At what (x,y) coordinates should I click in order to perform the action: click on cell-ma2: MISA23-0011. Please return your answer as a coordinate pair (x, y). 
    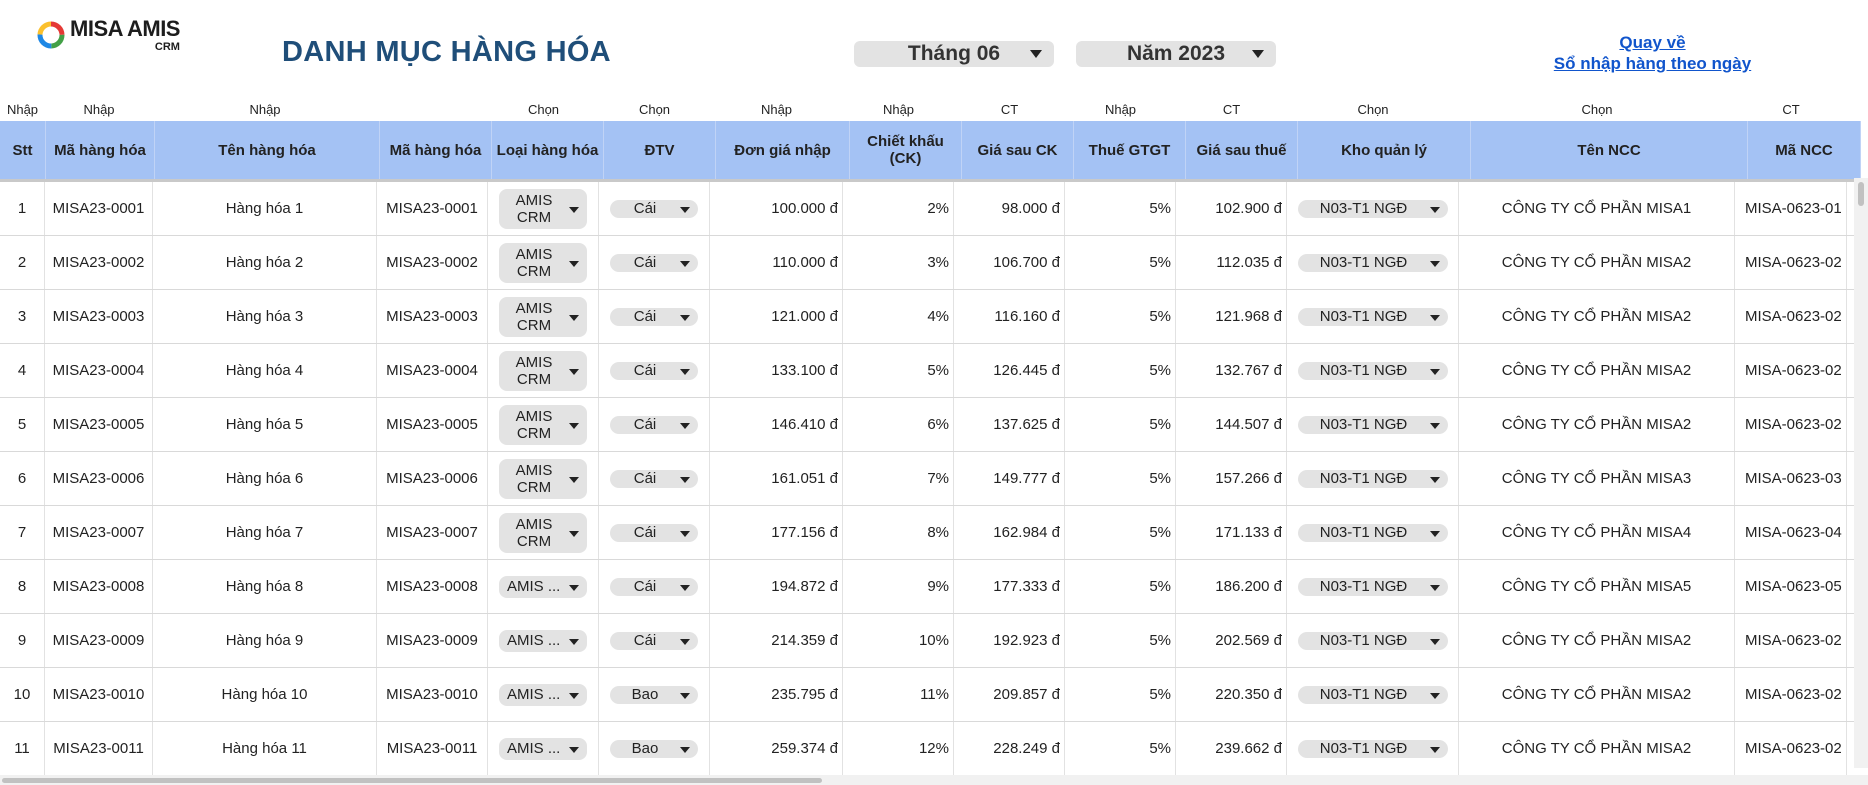
    Looking at the image, I should click on (432, 748).